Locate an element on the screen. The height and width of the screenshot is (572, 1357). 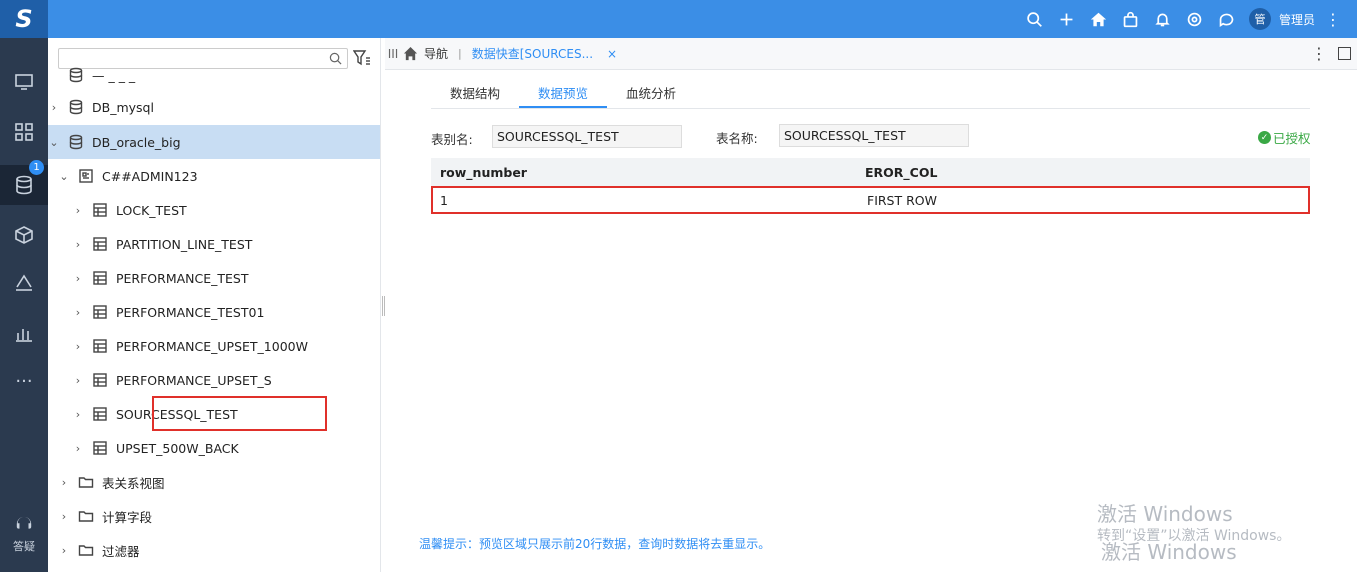
column-header: EROR_COL is located at coordinates (901, 172).